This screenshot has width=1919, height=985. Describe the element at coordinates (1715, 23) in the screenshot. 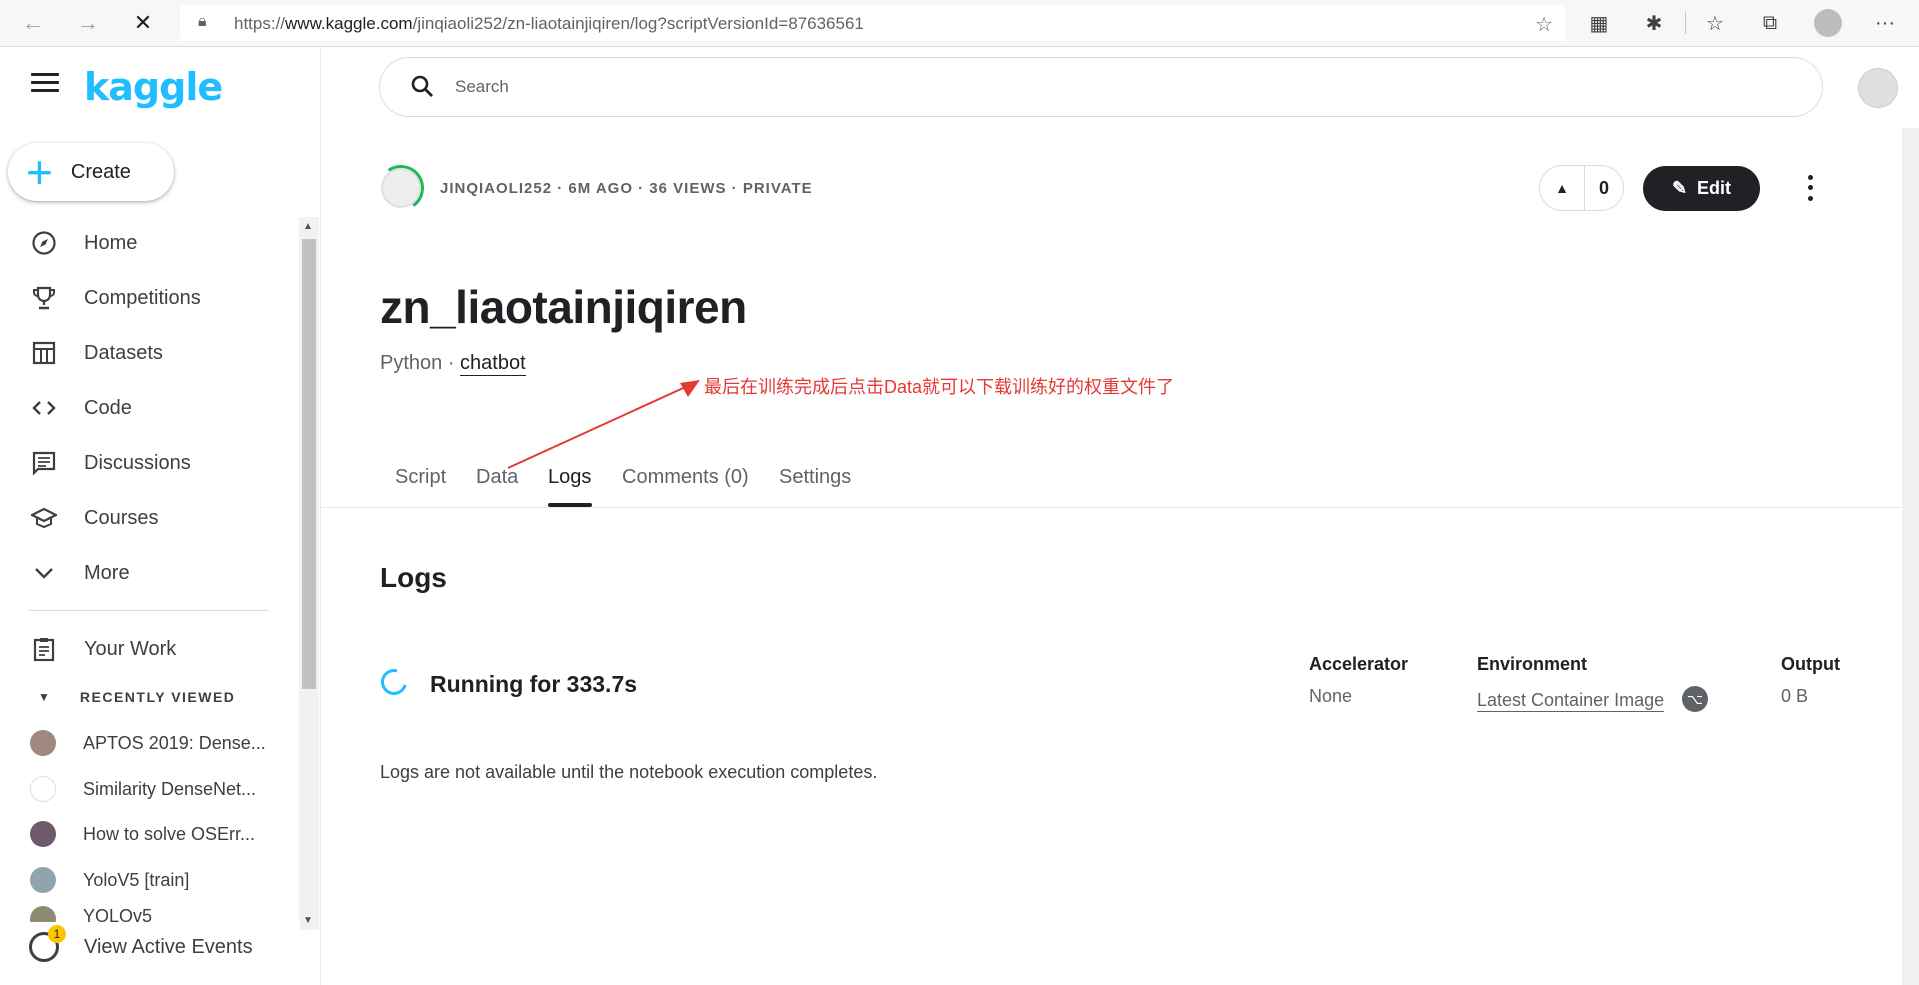

I see `favorites-icon: ☆` at that location.